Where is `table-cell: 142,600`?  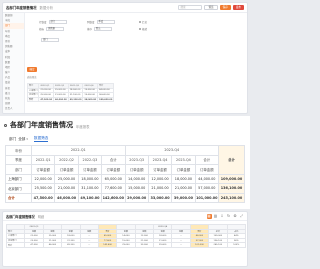 table-cell: 142,600 is located at coordinates (107, 245).